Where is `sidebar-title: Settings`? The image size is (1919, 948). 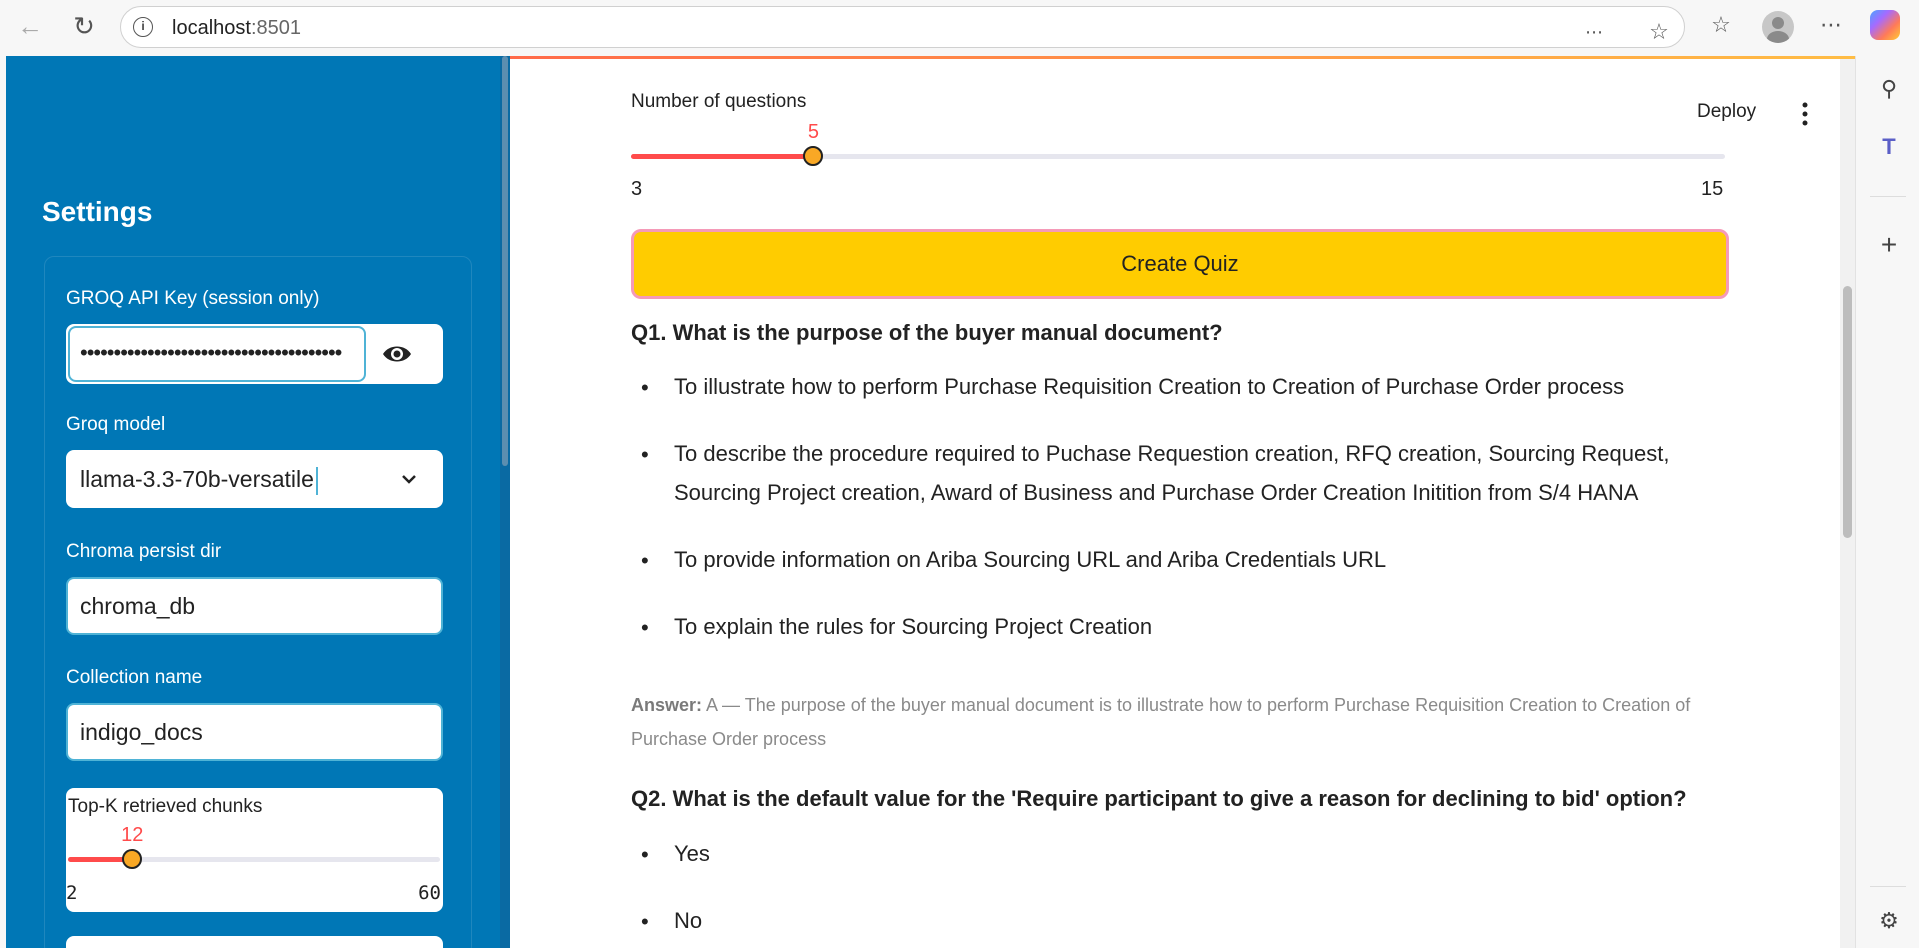 sidebar-title: Settings is located at coordinates (97, 211).